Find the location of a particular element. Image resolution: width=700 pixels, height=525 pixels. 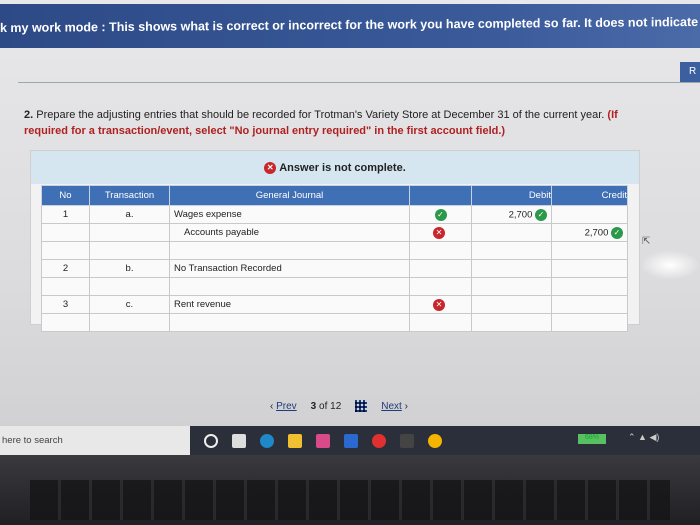

col-no: No is located at coordinates (65, 195).